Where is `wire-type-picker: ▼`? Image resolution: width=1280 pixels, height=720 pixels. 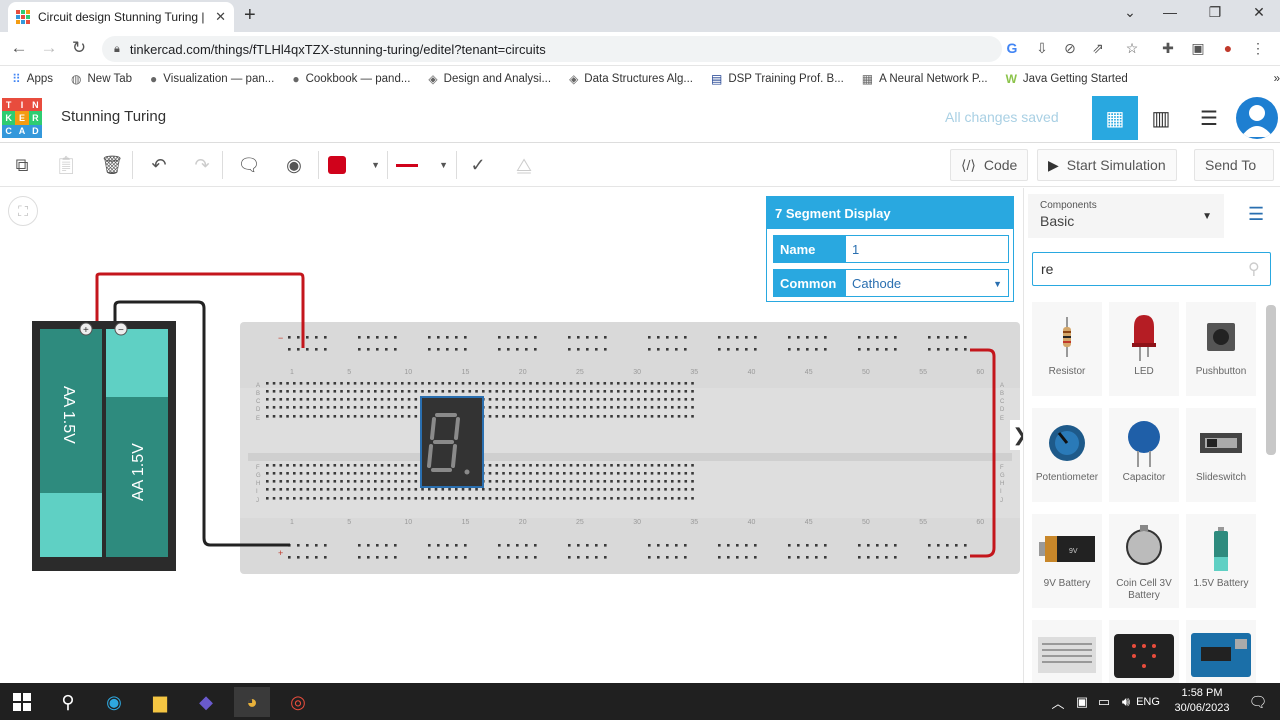
wire-type-picker: ▼ is located at coordinates (422, 165).